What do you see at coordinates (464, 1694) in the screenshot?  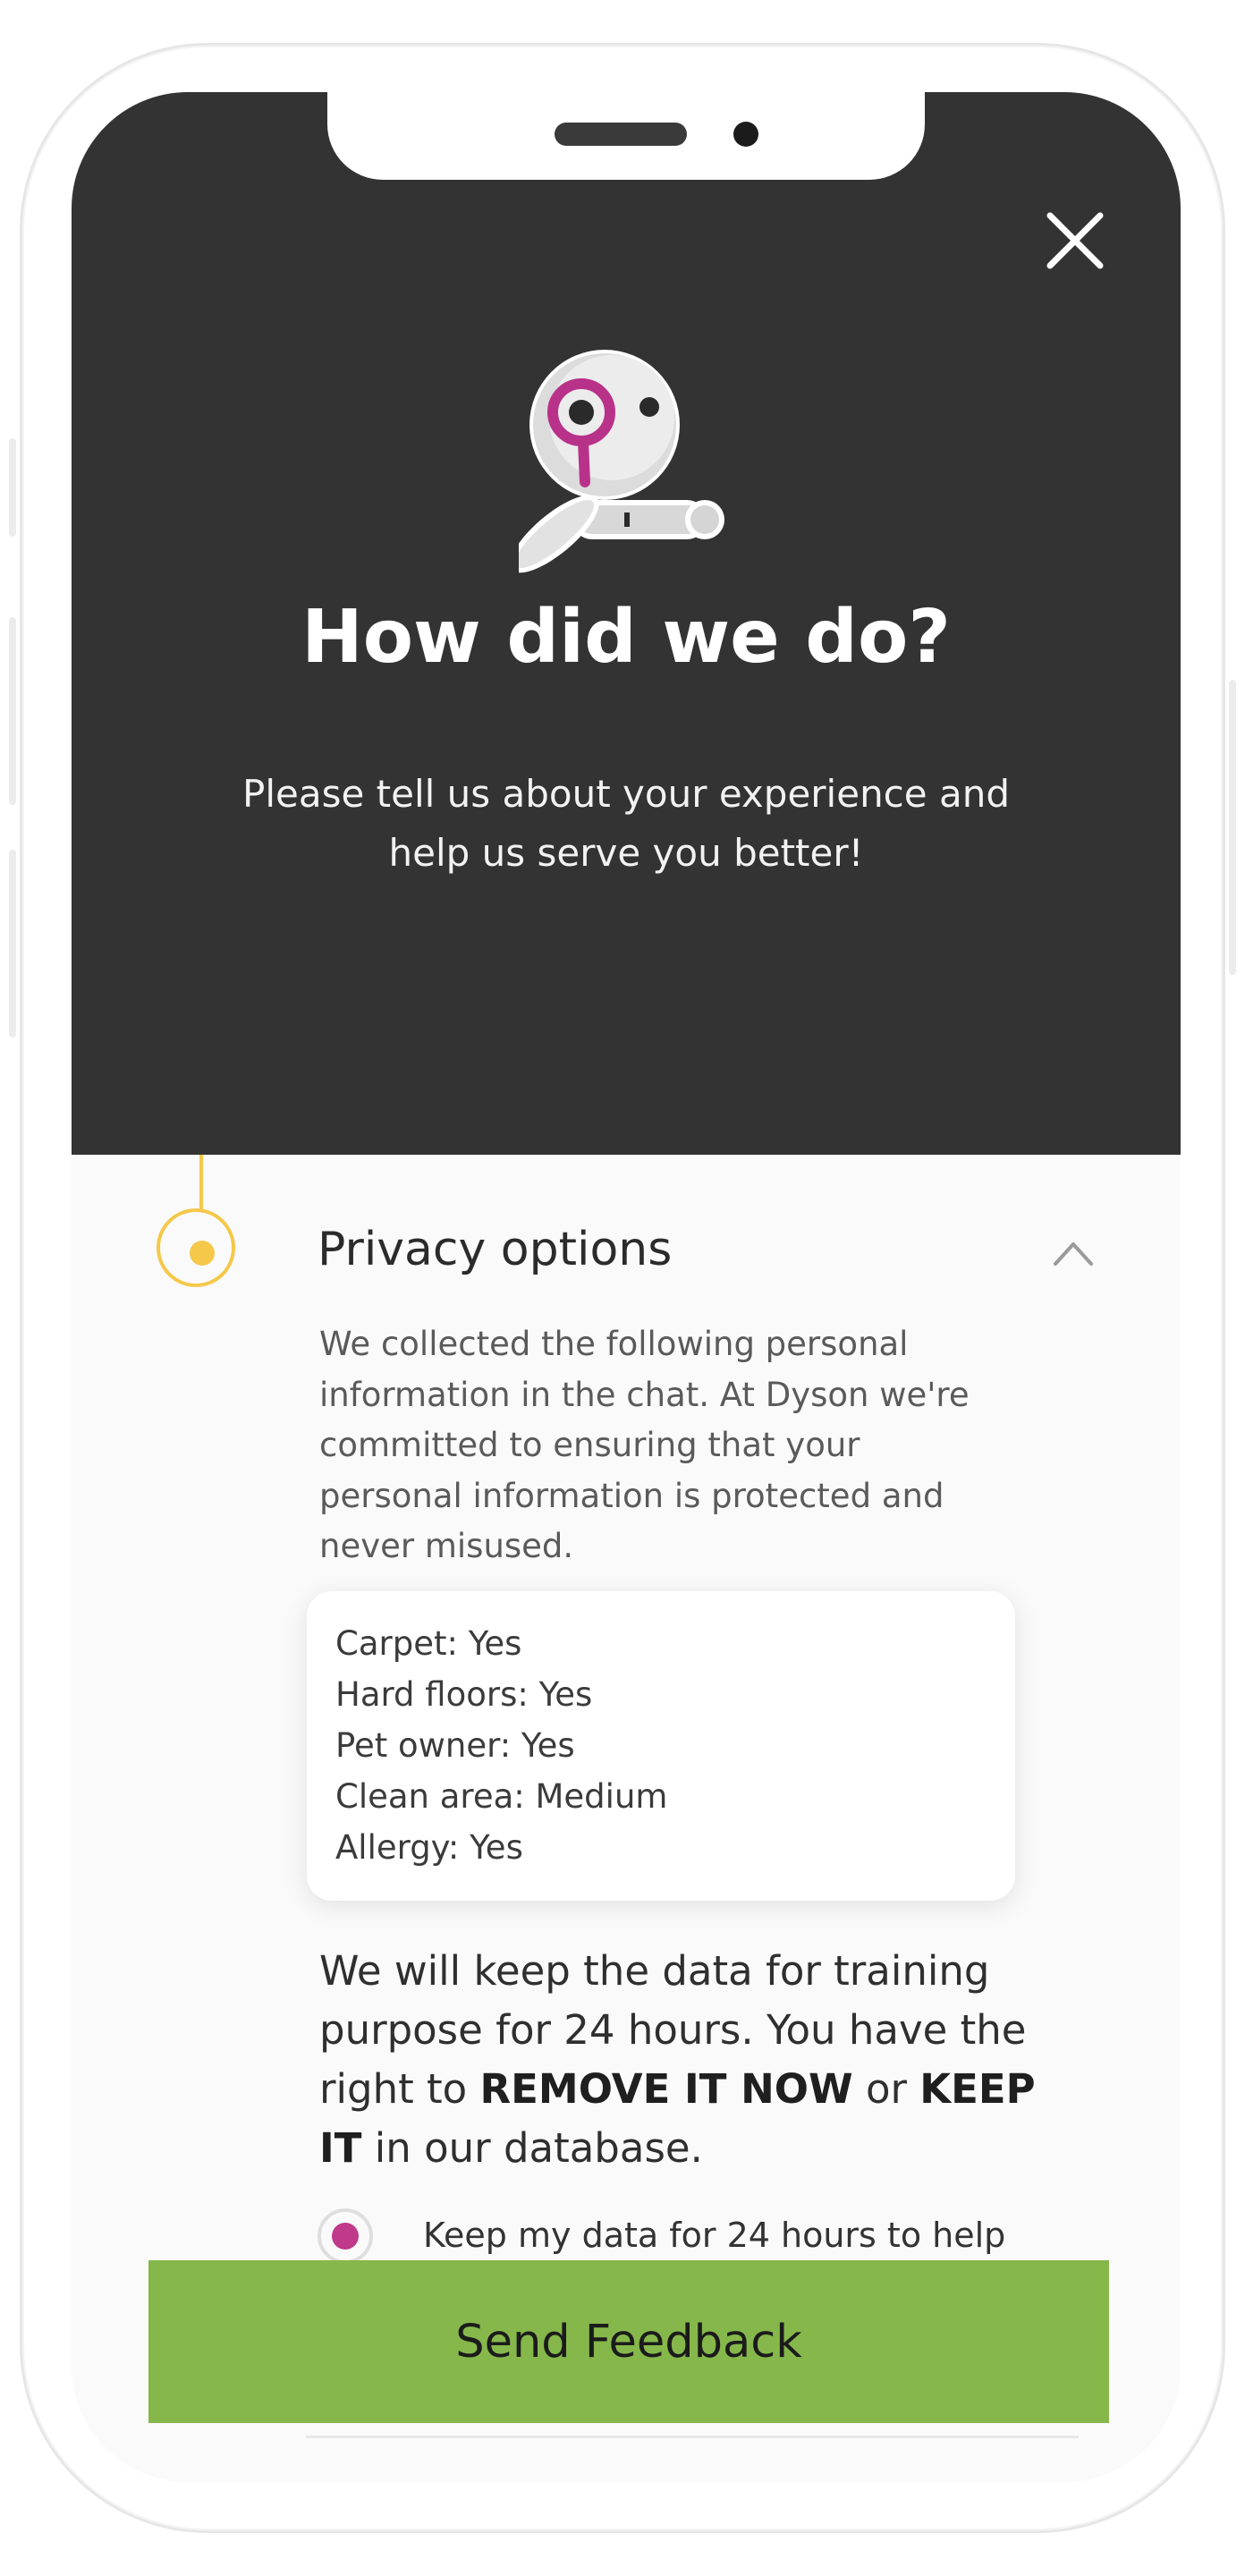 I see `data-item-hard-floors: Hard floors: Yes` at bounding box center [464, 1694].